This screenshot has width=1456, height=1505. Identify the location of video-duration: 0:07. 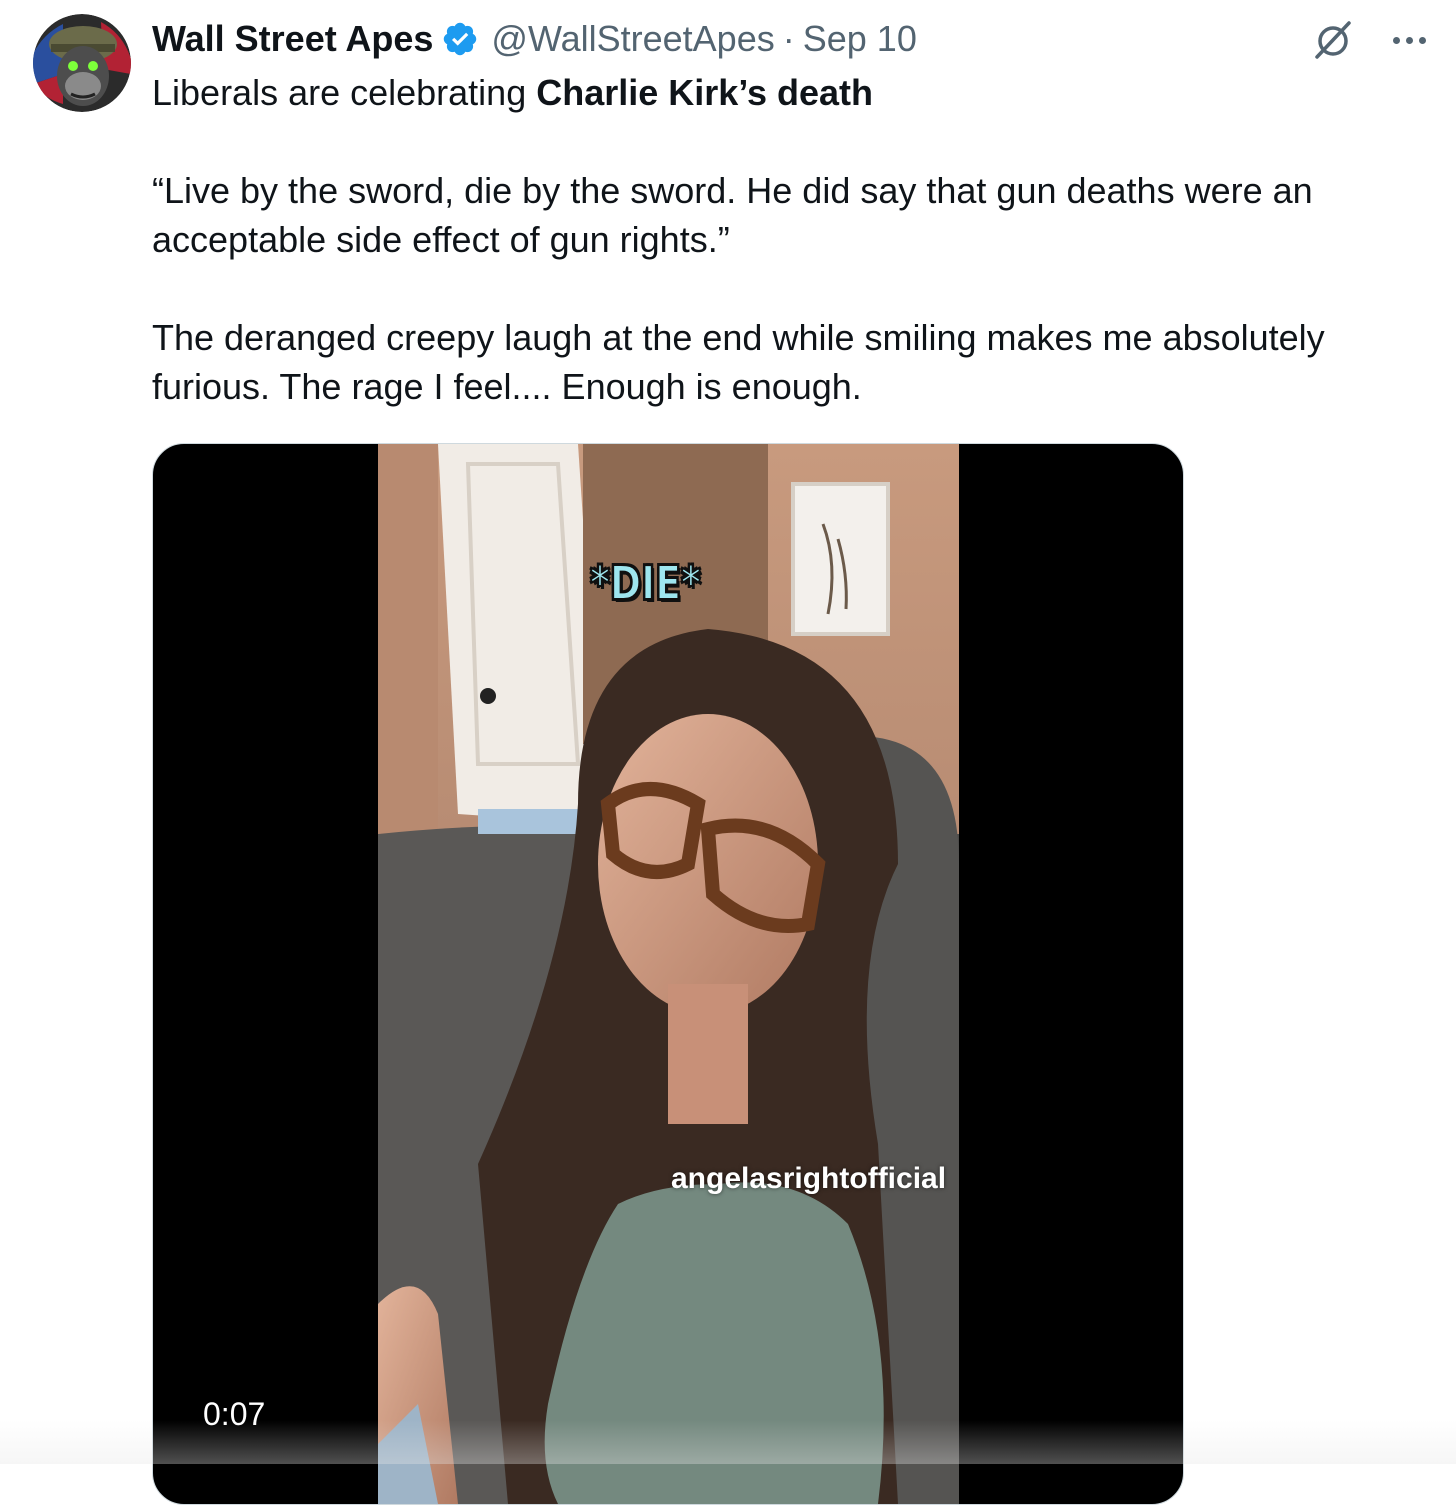
(234, 1414).